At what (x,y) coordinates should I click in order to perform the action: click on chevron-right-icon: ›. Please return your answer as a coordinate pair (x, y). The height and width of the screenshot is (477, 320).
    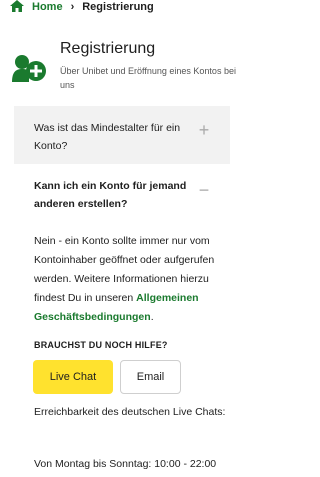
    Looking at the image, I should click on (72, 7).